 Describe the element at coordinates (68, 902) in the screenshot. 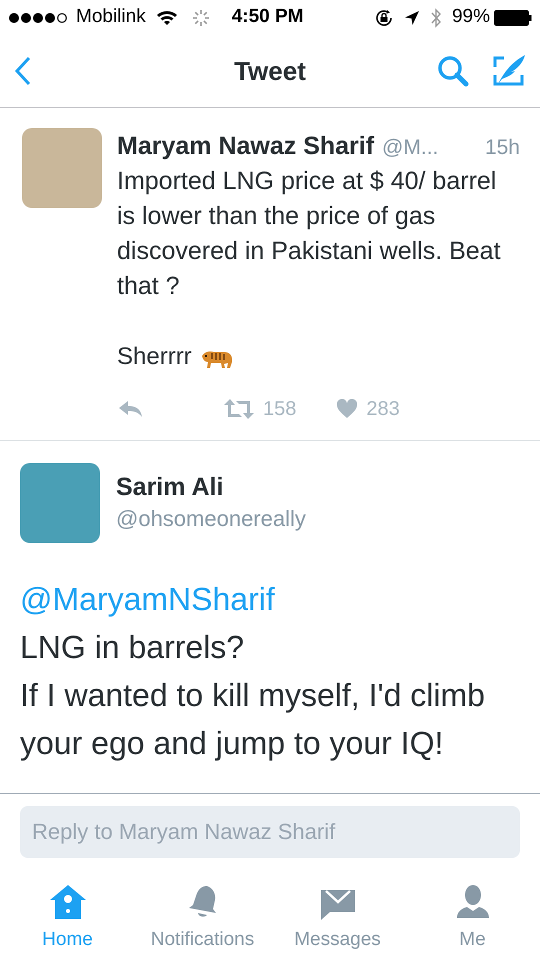

I see `house-icon` at that location.